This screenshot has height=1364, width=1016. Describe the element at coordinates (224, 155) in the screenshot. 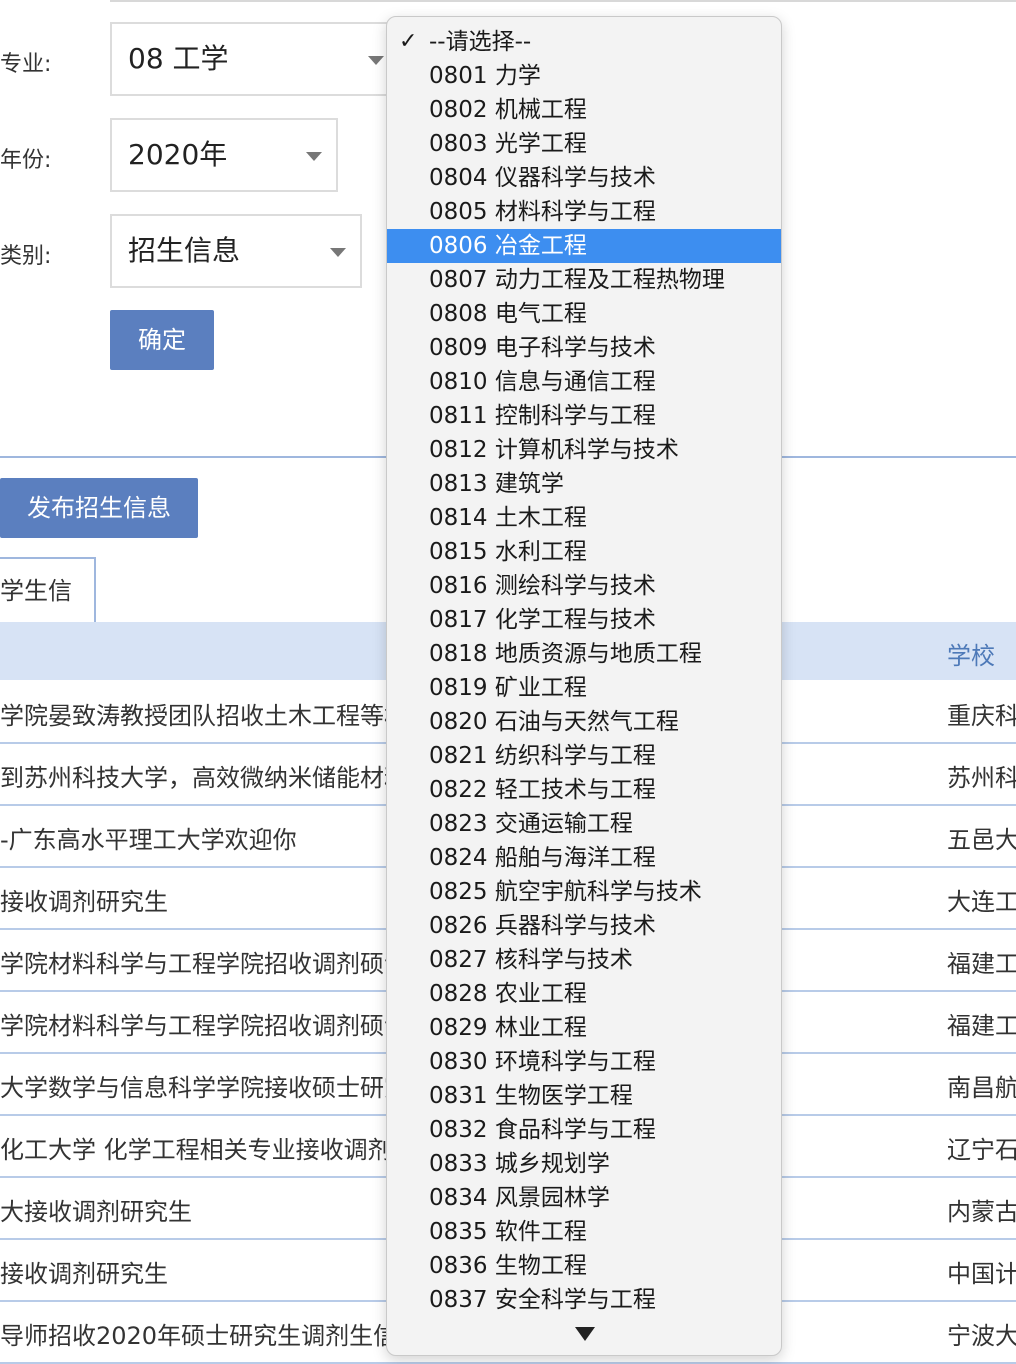

I see `year-select: 2020年` at that location.